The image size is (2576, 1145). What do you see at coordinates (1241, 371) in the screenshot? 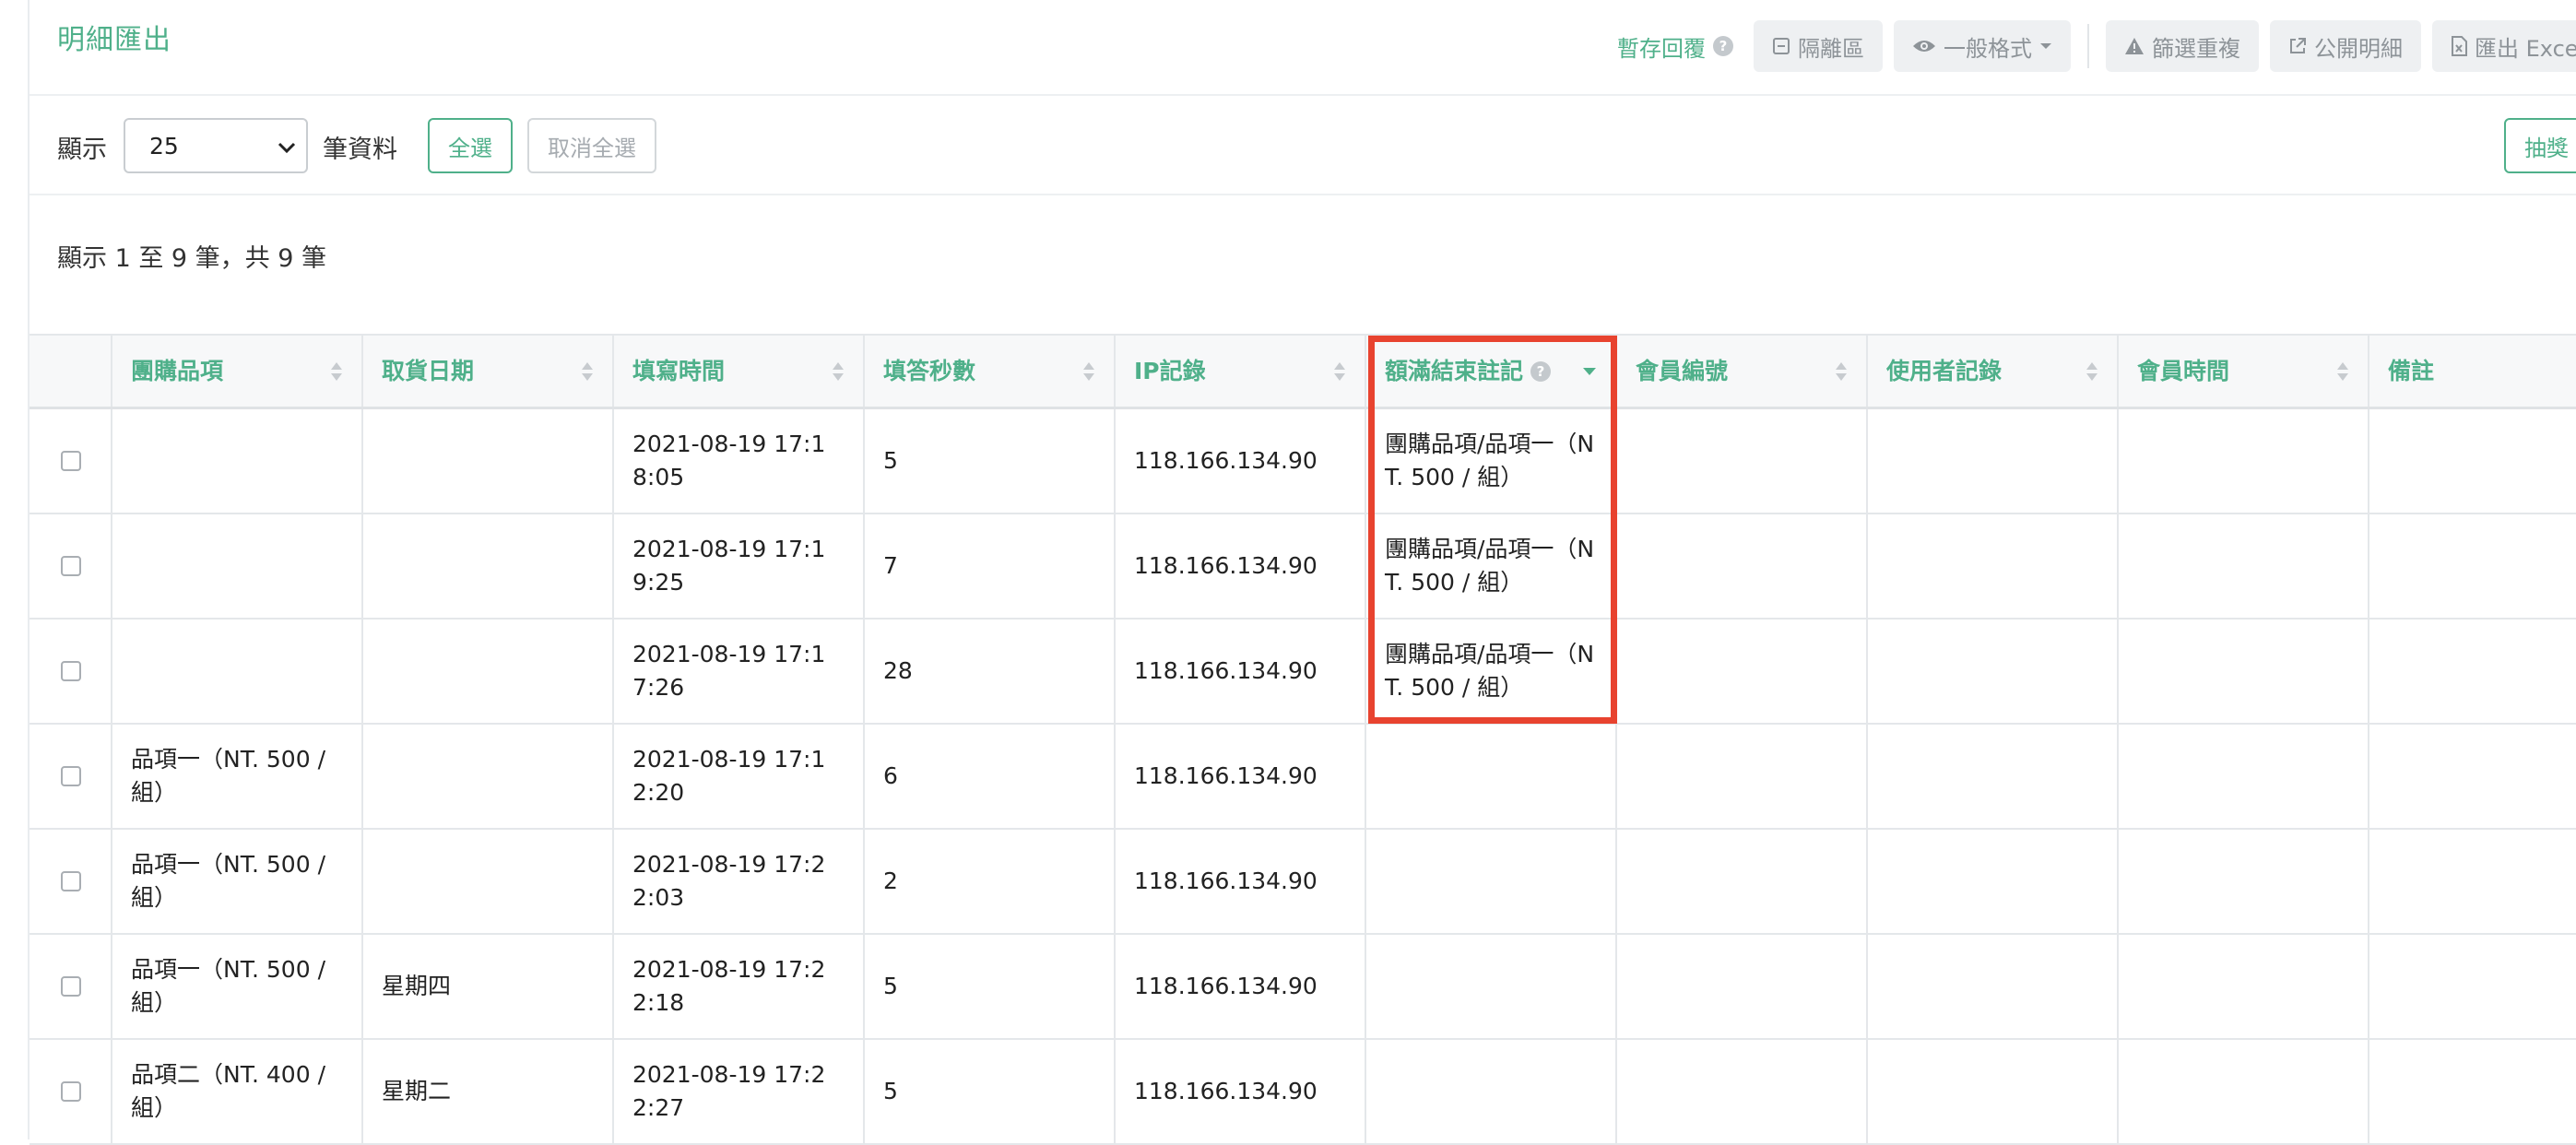
I see `column-header-ip: IP記錄` at bounding box center [1241, 371].